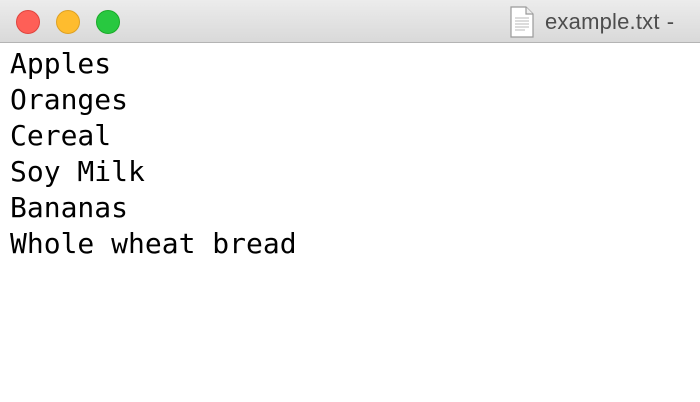  Describe the element at coordinates (108, 22) in the screenshot. I see `zoom-button` at that location.